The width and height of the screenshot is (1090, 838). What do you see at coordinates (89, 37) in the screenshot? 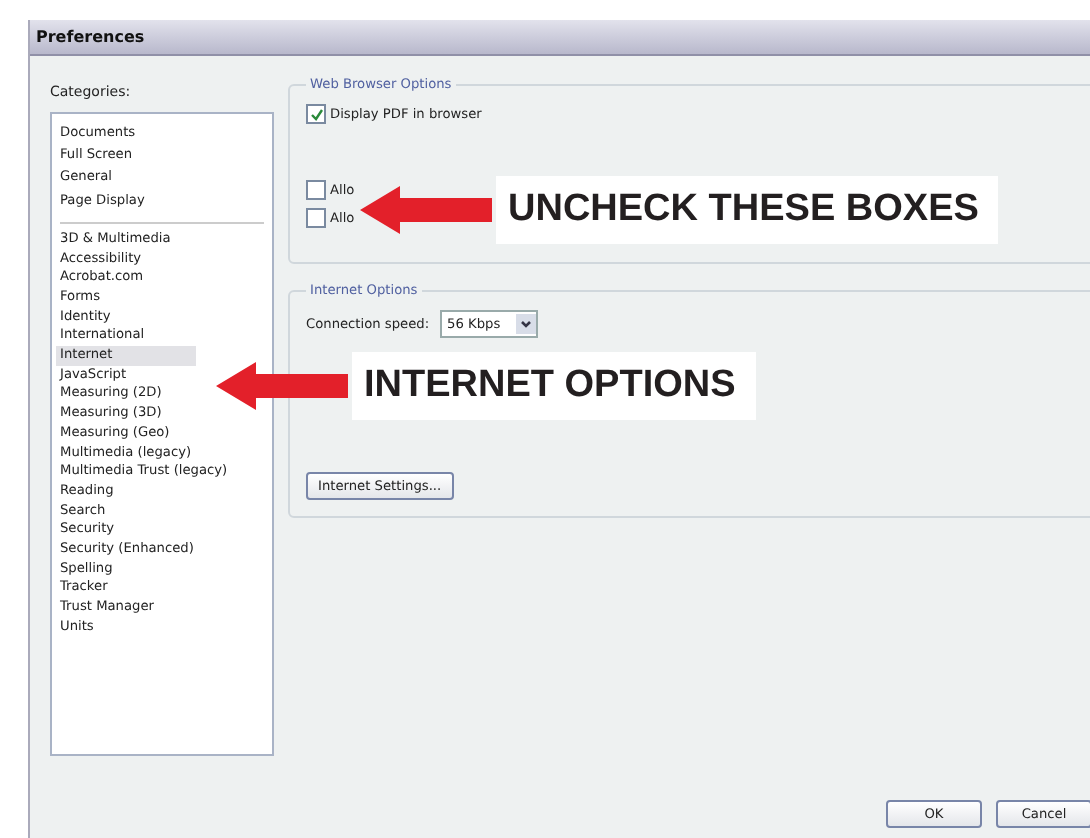
I see `window-title: Preferences` at bounding box center [89, 37].